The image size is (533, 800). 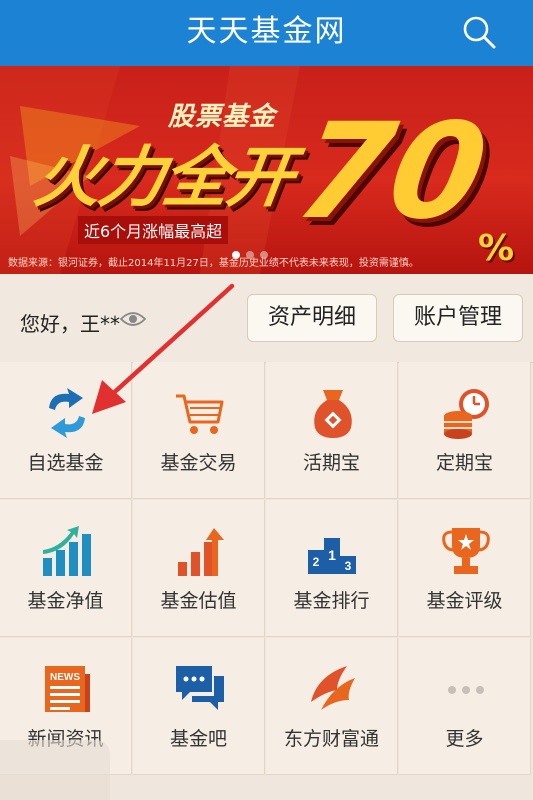 What do you see at coordinates (466, 690) in the screenshot?
I see `more-dots-icon` at bounding box center [466, 690].